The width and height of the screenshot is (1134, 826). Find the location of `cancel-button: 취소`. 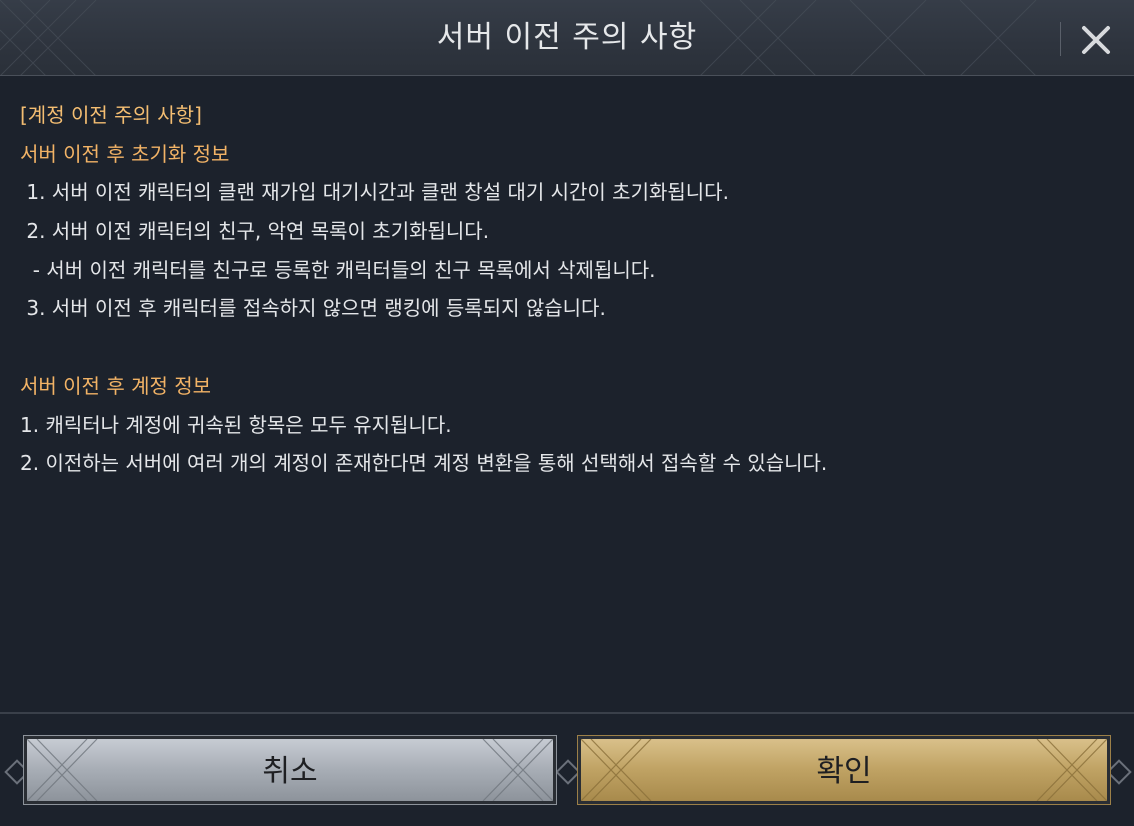

cancel-button: 취소 is located at coordinates (290, 770).